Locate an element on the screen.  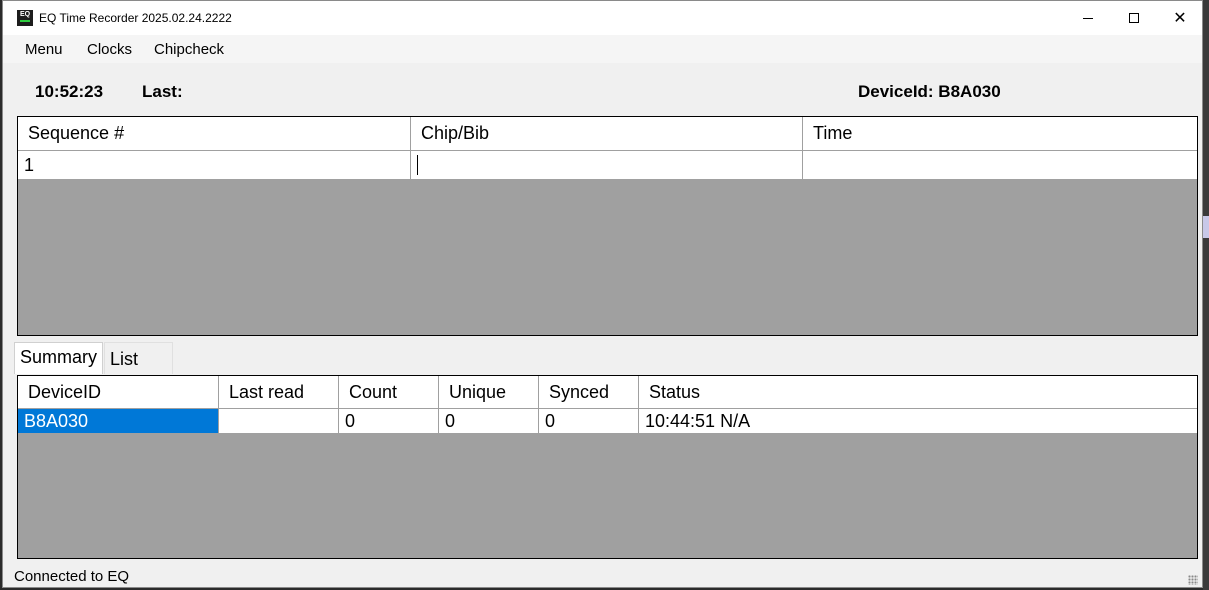
chip-bib-input-cell is located at coordinates (607, 165).